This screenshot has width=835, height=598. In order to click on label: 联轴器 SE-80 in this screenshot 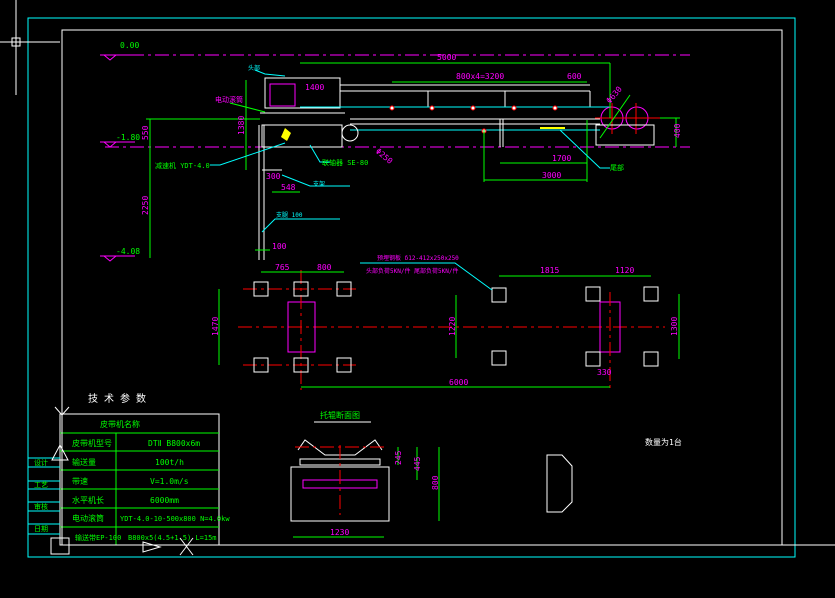, I will do `click(345, 162)`.